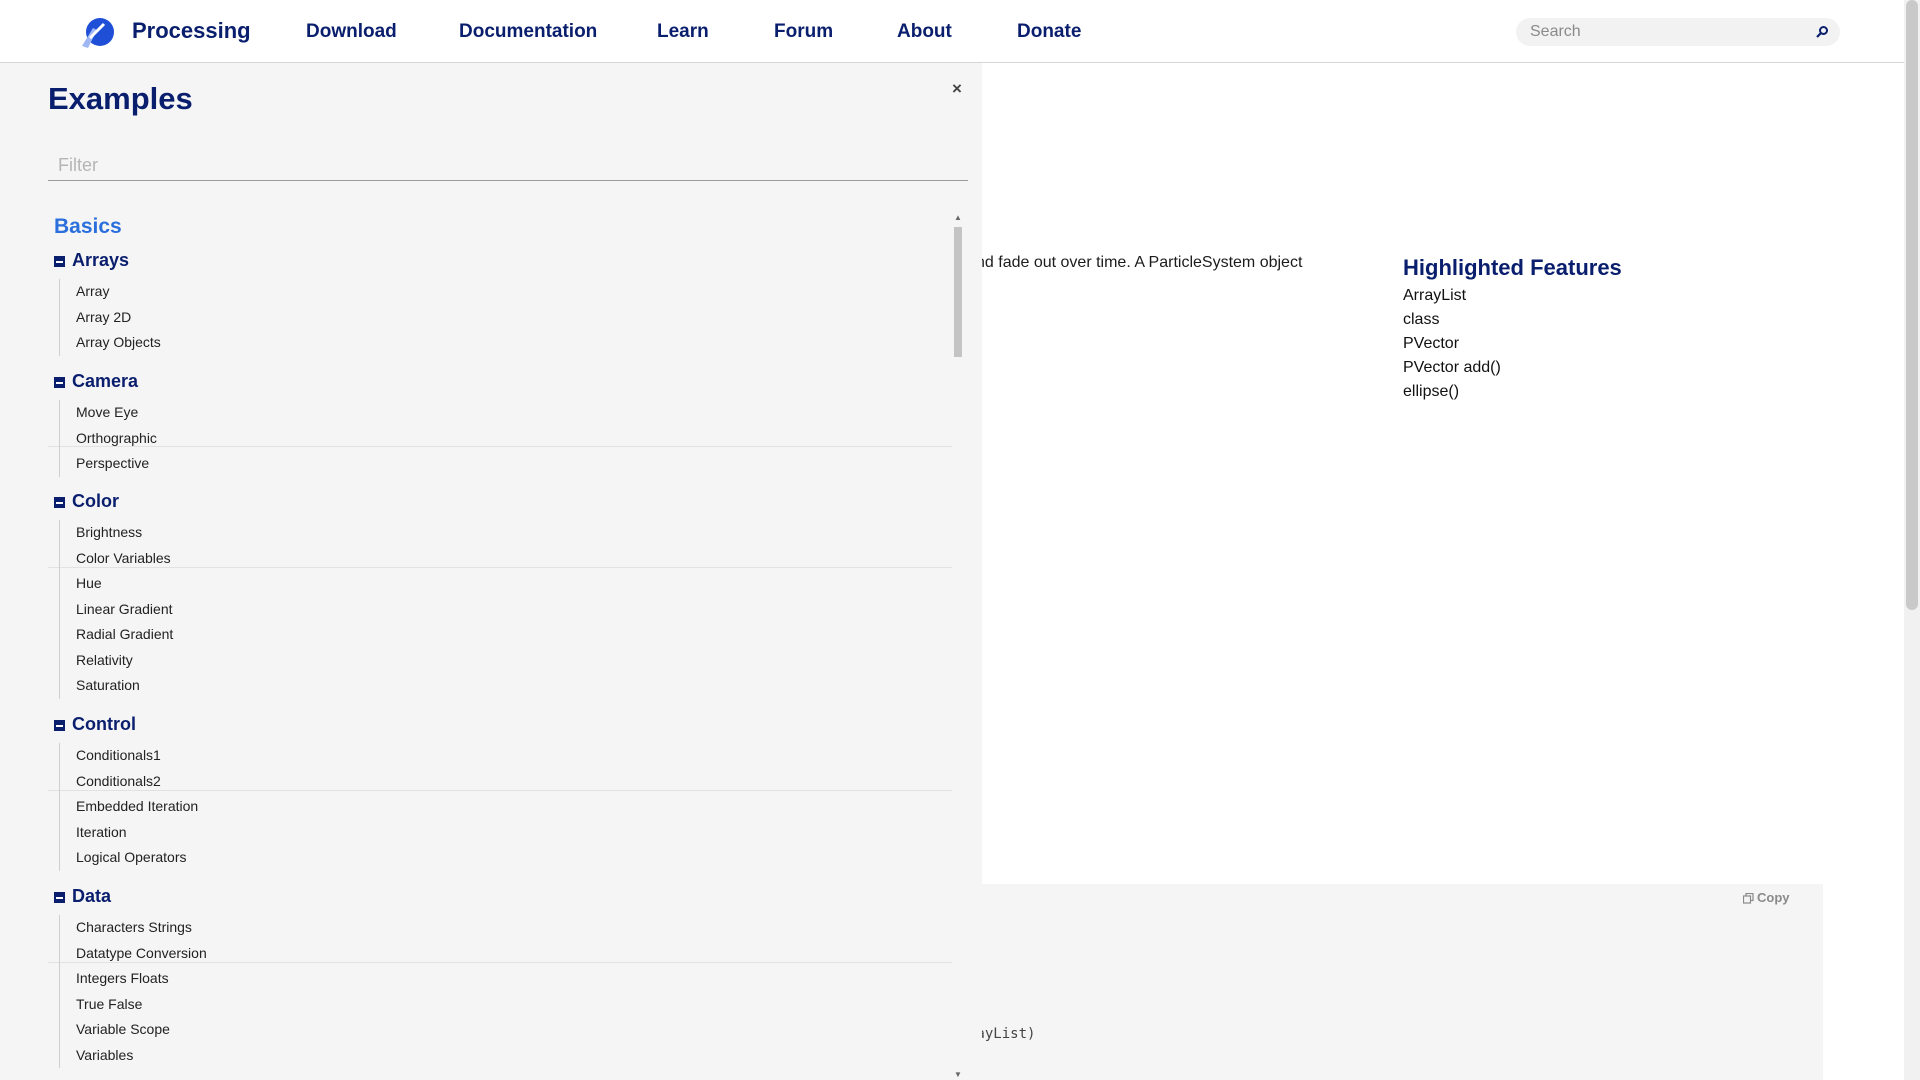  I want to click on group-toggle-camera: Camera, so click(500, 384).